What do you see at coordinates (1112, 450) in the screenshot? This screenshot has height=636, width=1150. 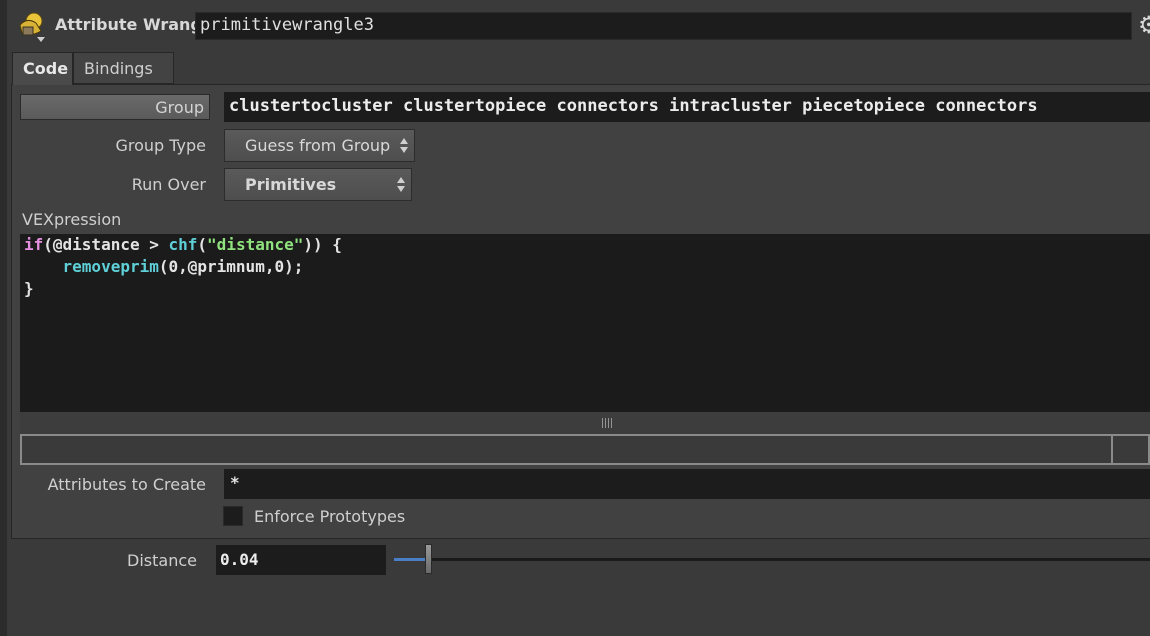 I see `status-bar-divider` at bounding box center [1112, 450].